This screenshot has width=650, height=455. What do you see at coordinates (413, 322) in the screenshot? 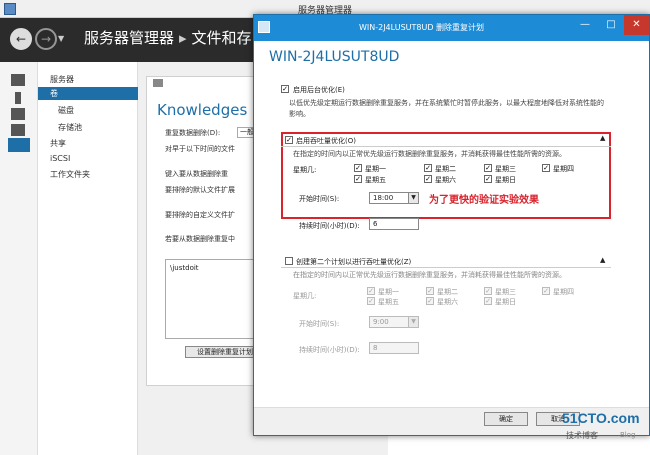
I see `dropdown-arrow-icon-2: ▼` at bounding box center [413, 322].